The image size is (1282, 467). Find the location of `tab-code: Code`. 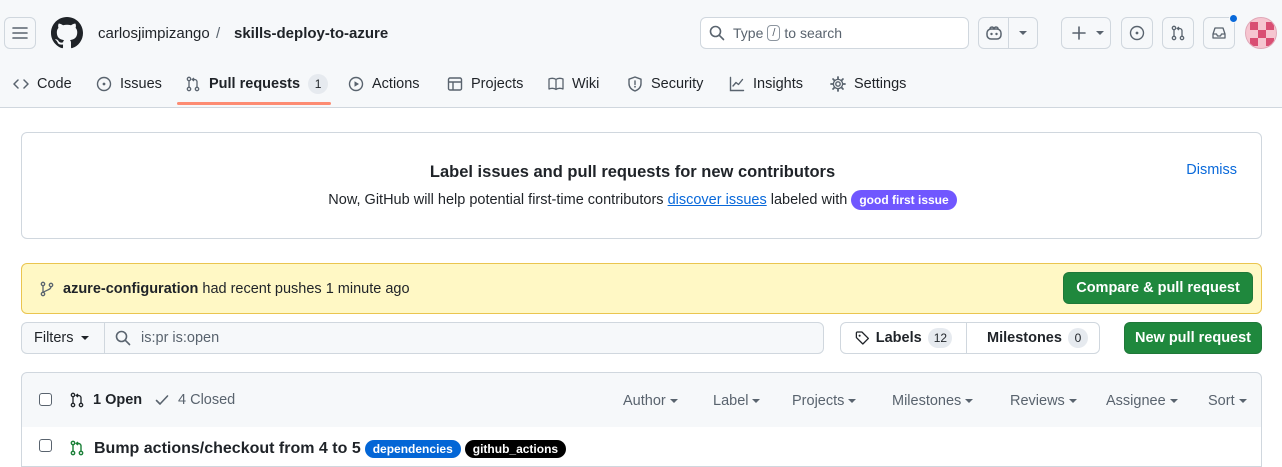

tab-code: Code is located at coordinates (42, 84).